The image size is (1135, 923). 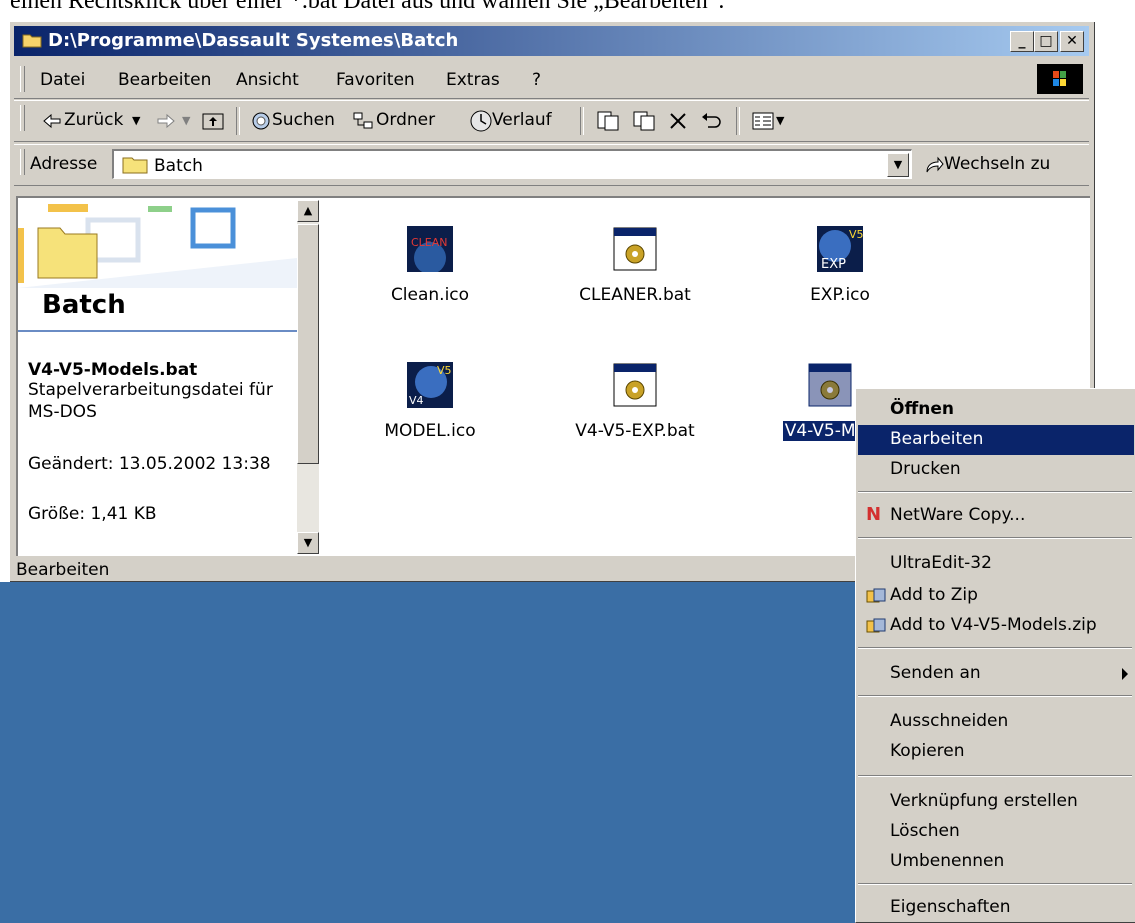 I want to click on back-dropdown-icon: ▼, so click(x=136, y=120).